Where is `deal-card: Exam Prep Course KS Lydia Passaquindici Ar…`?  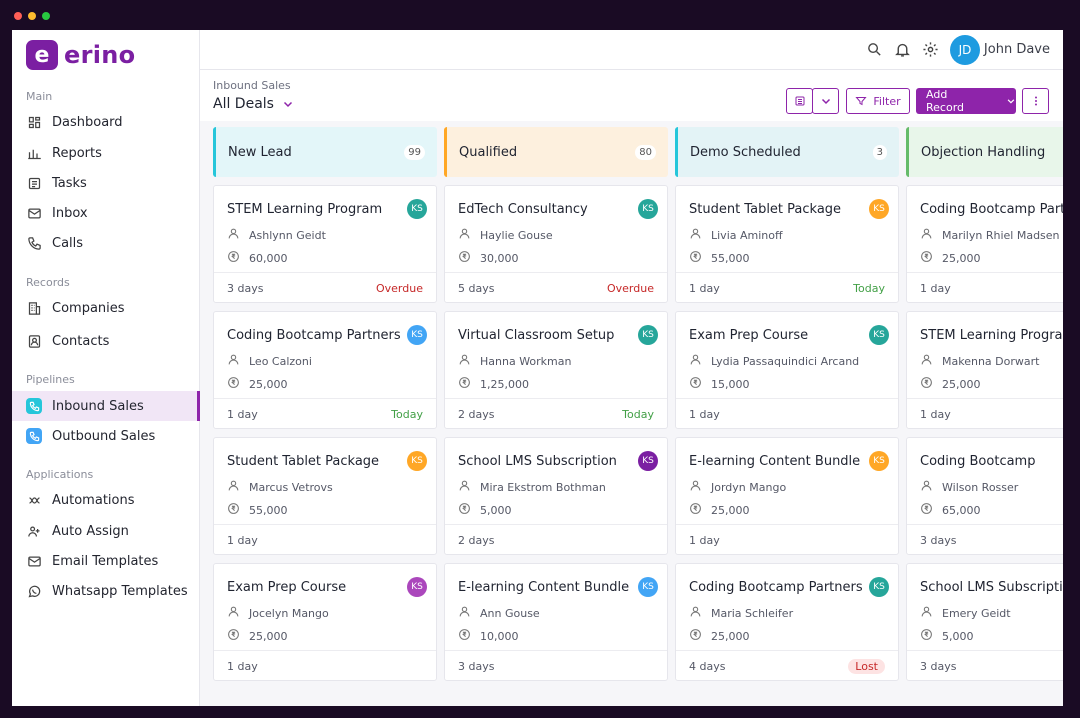
deal-card: Exam Prep Course KS Lydia Passaquindici Ar… is located at coordinates (787, 370).